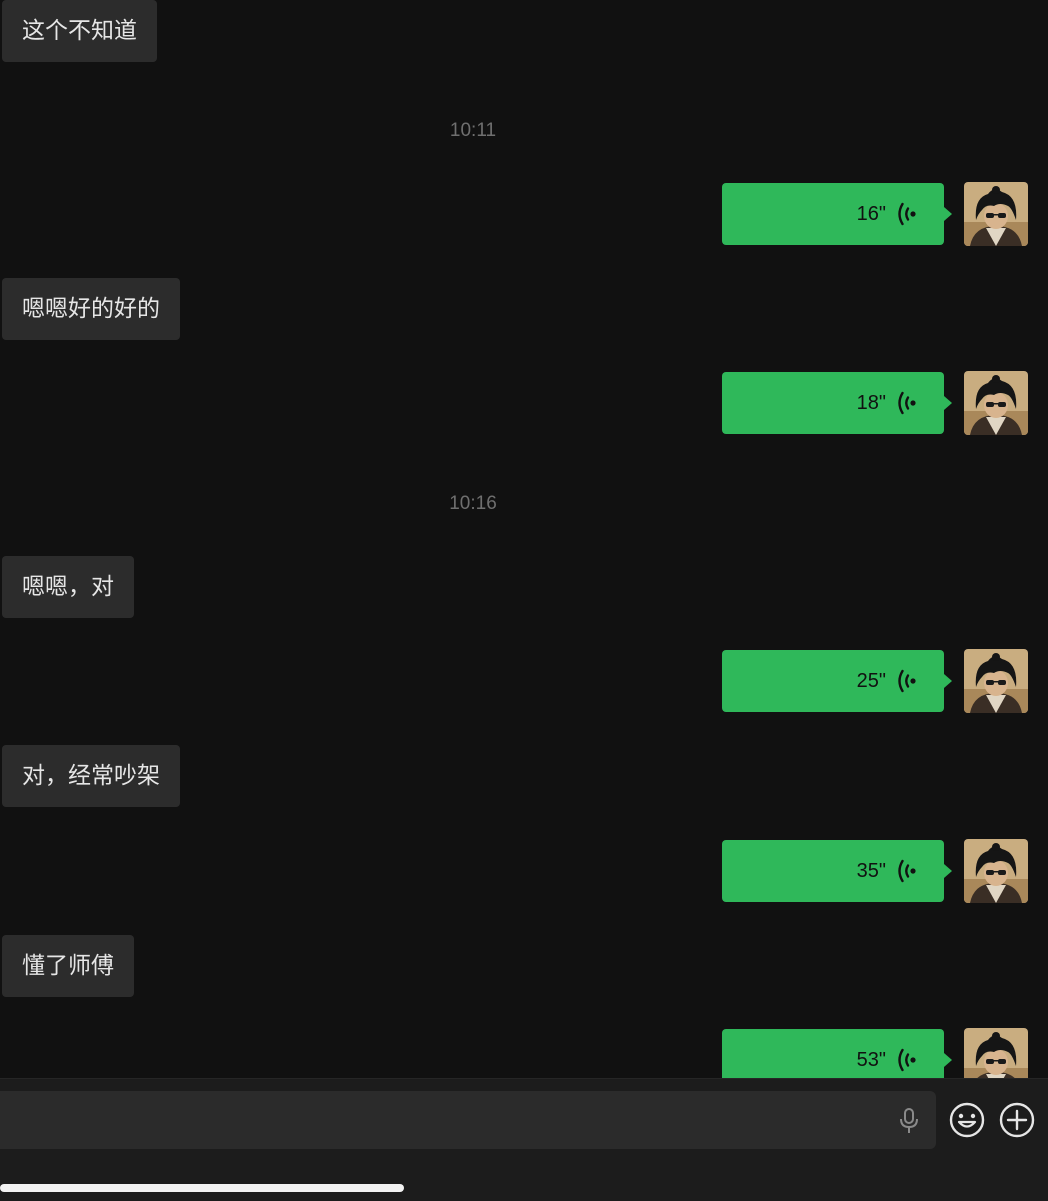 Image resolution: width=1048 pixels, height=1201 pixels. What do you see at coordinates (837, 681) in the screenshot?
I see `outgoing-voice-message: 25"` at bounding box center [837, 681].